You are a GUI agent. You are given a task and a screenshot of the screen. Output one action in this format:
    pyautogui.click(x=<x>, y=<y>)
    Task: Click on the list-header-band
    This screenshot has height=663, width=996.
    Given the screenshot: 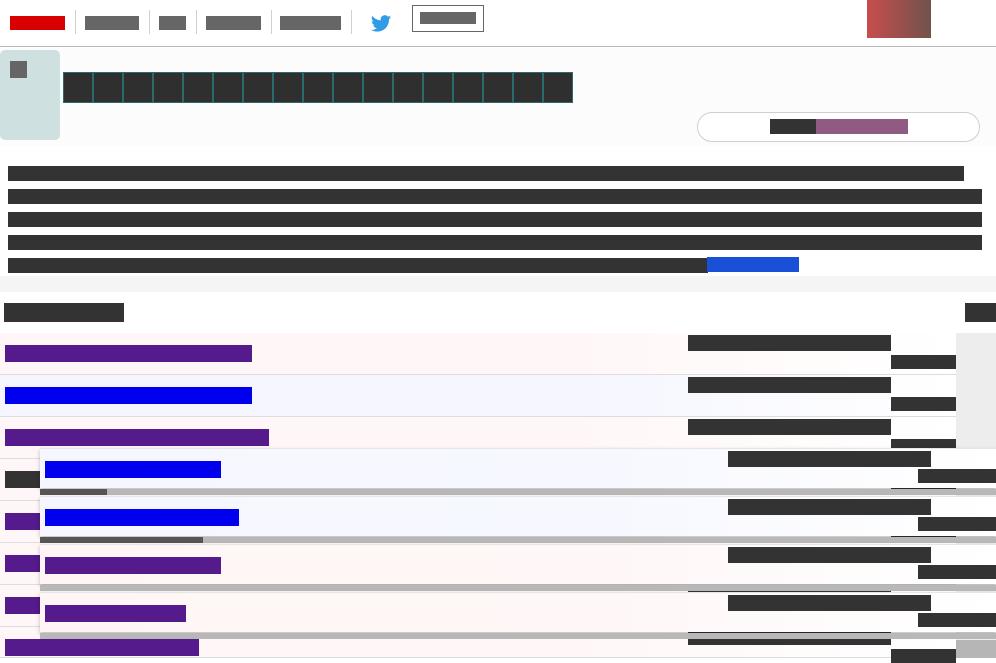 What is the action you would take?
    pyautogui.click(x=498, y=284)
    